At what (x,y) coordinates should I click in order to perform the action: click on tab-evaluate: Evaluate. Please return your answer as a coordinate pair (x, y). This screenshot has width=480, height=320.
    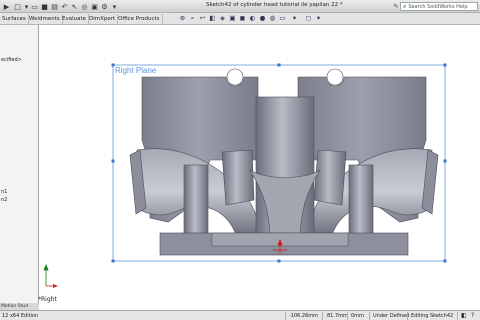
    Looking at the image, I should click on (75, 19).